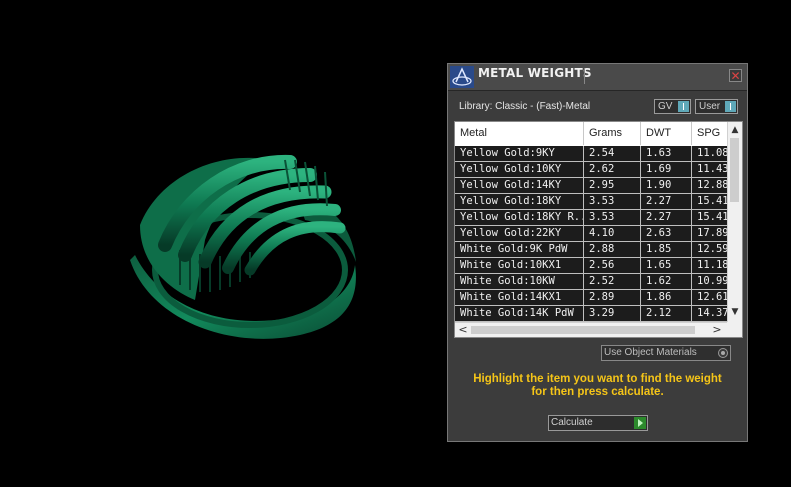  Describe the element at coordinates (519, 201) in the screenshot. I see `cell-metal: Yellow Gold:18KY` at that location.